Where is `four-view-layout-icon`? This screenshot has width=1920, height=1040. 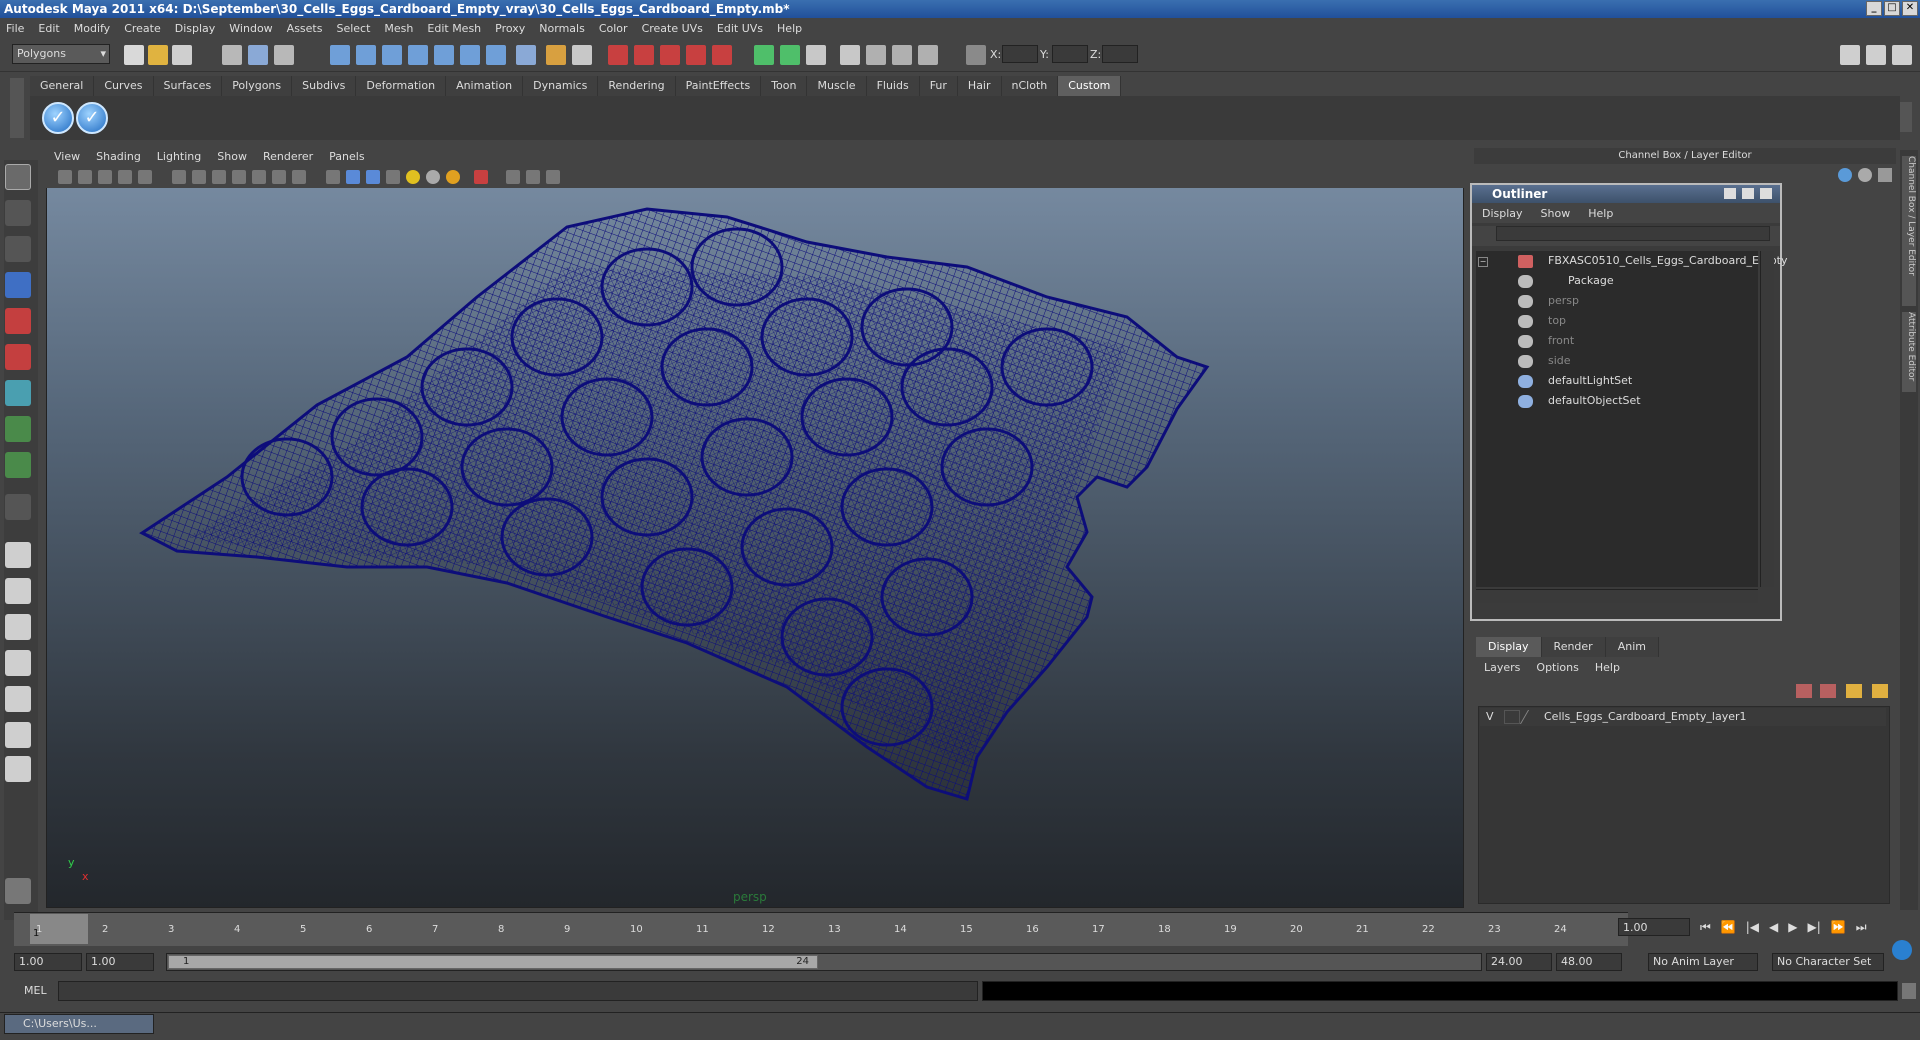 four-view-layout-icon is located at coordinates (18, 591).